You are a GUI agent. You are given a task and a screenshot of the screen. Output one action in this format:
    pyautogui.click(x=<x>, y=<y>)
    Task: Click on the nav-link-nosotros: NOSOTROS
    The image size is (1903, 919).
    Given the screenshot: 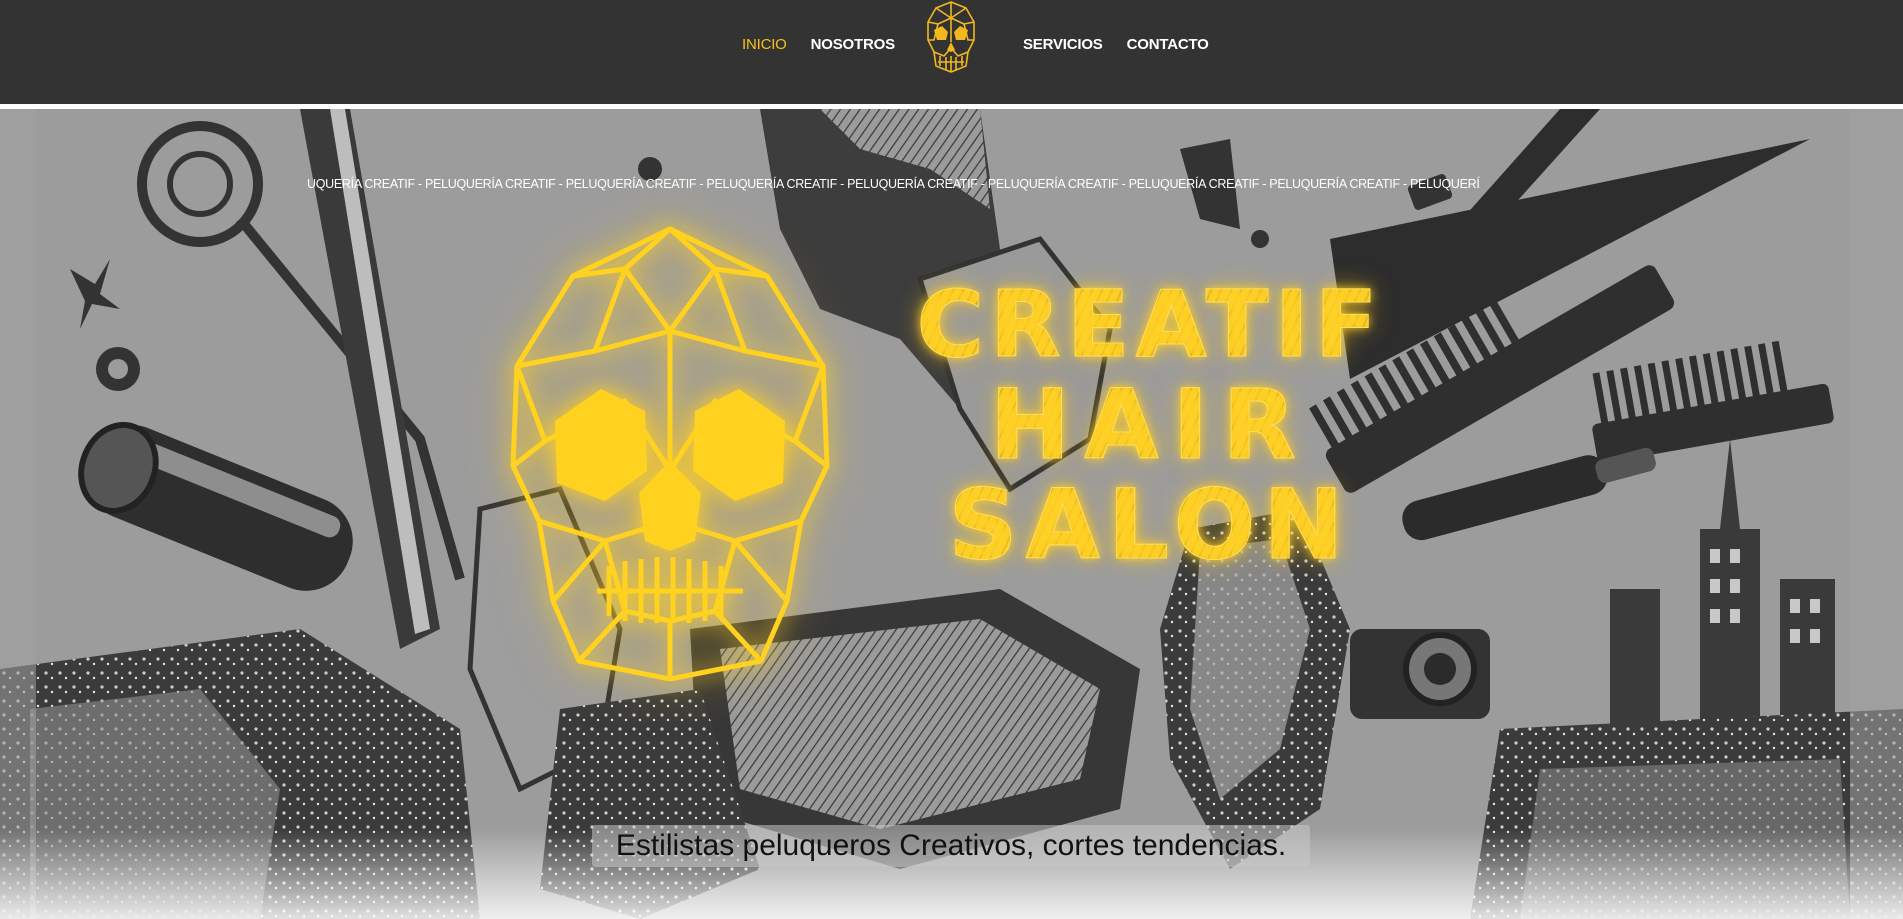 What is the action you would take?
    pyautogui.click(x=853, y=44)
    